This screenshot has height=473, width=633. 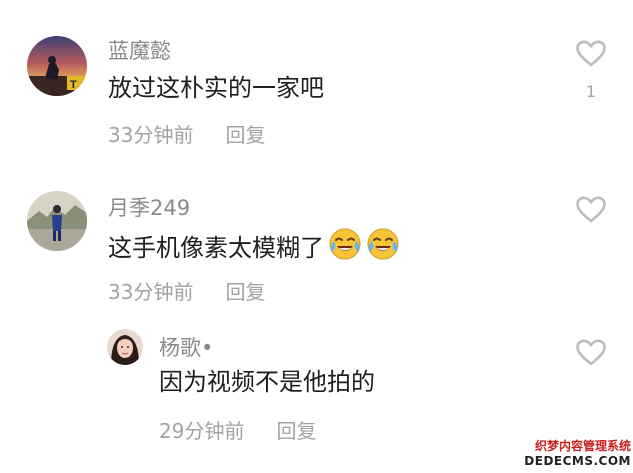 I want to click on comment-meta: 29分钟前 回复, so click(x=237, y=431).